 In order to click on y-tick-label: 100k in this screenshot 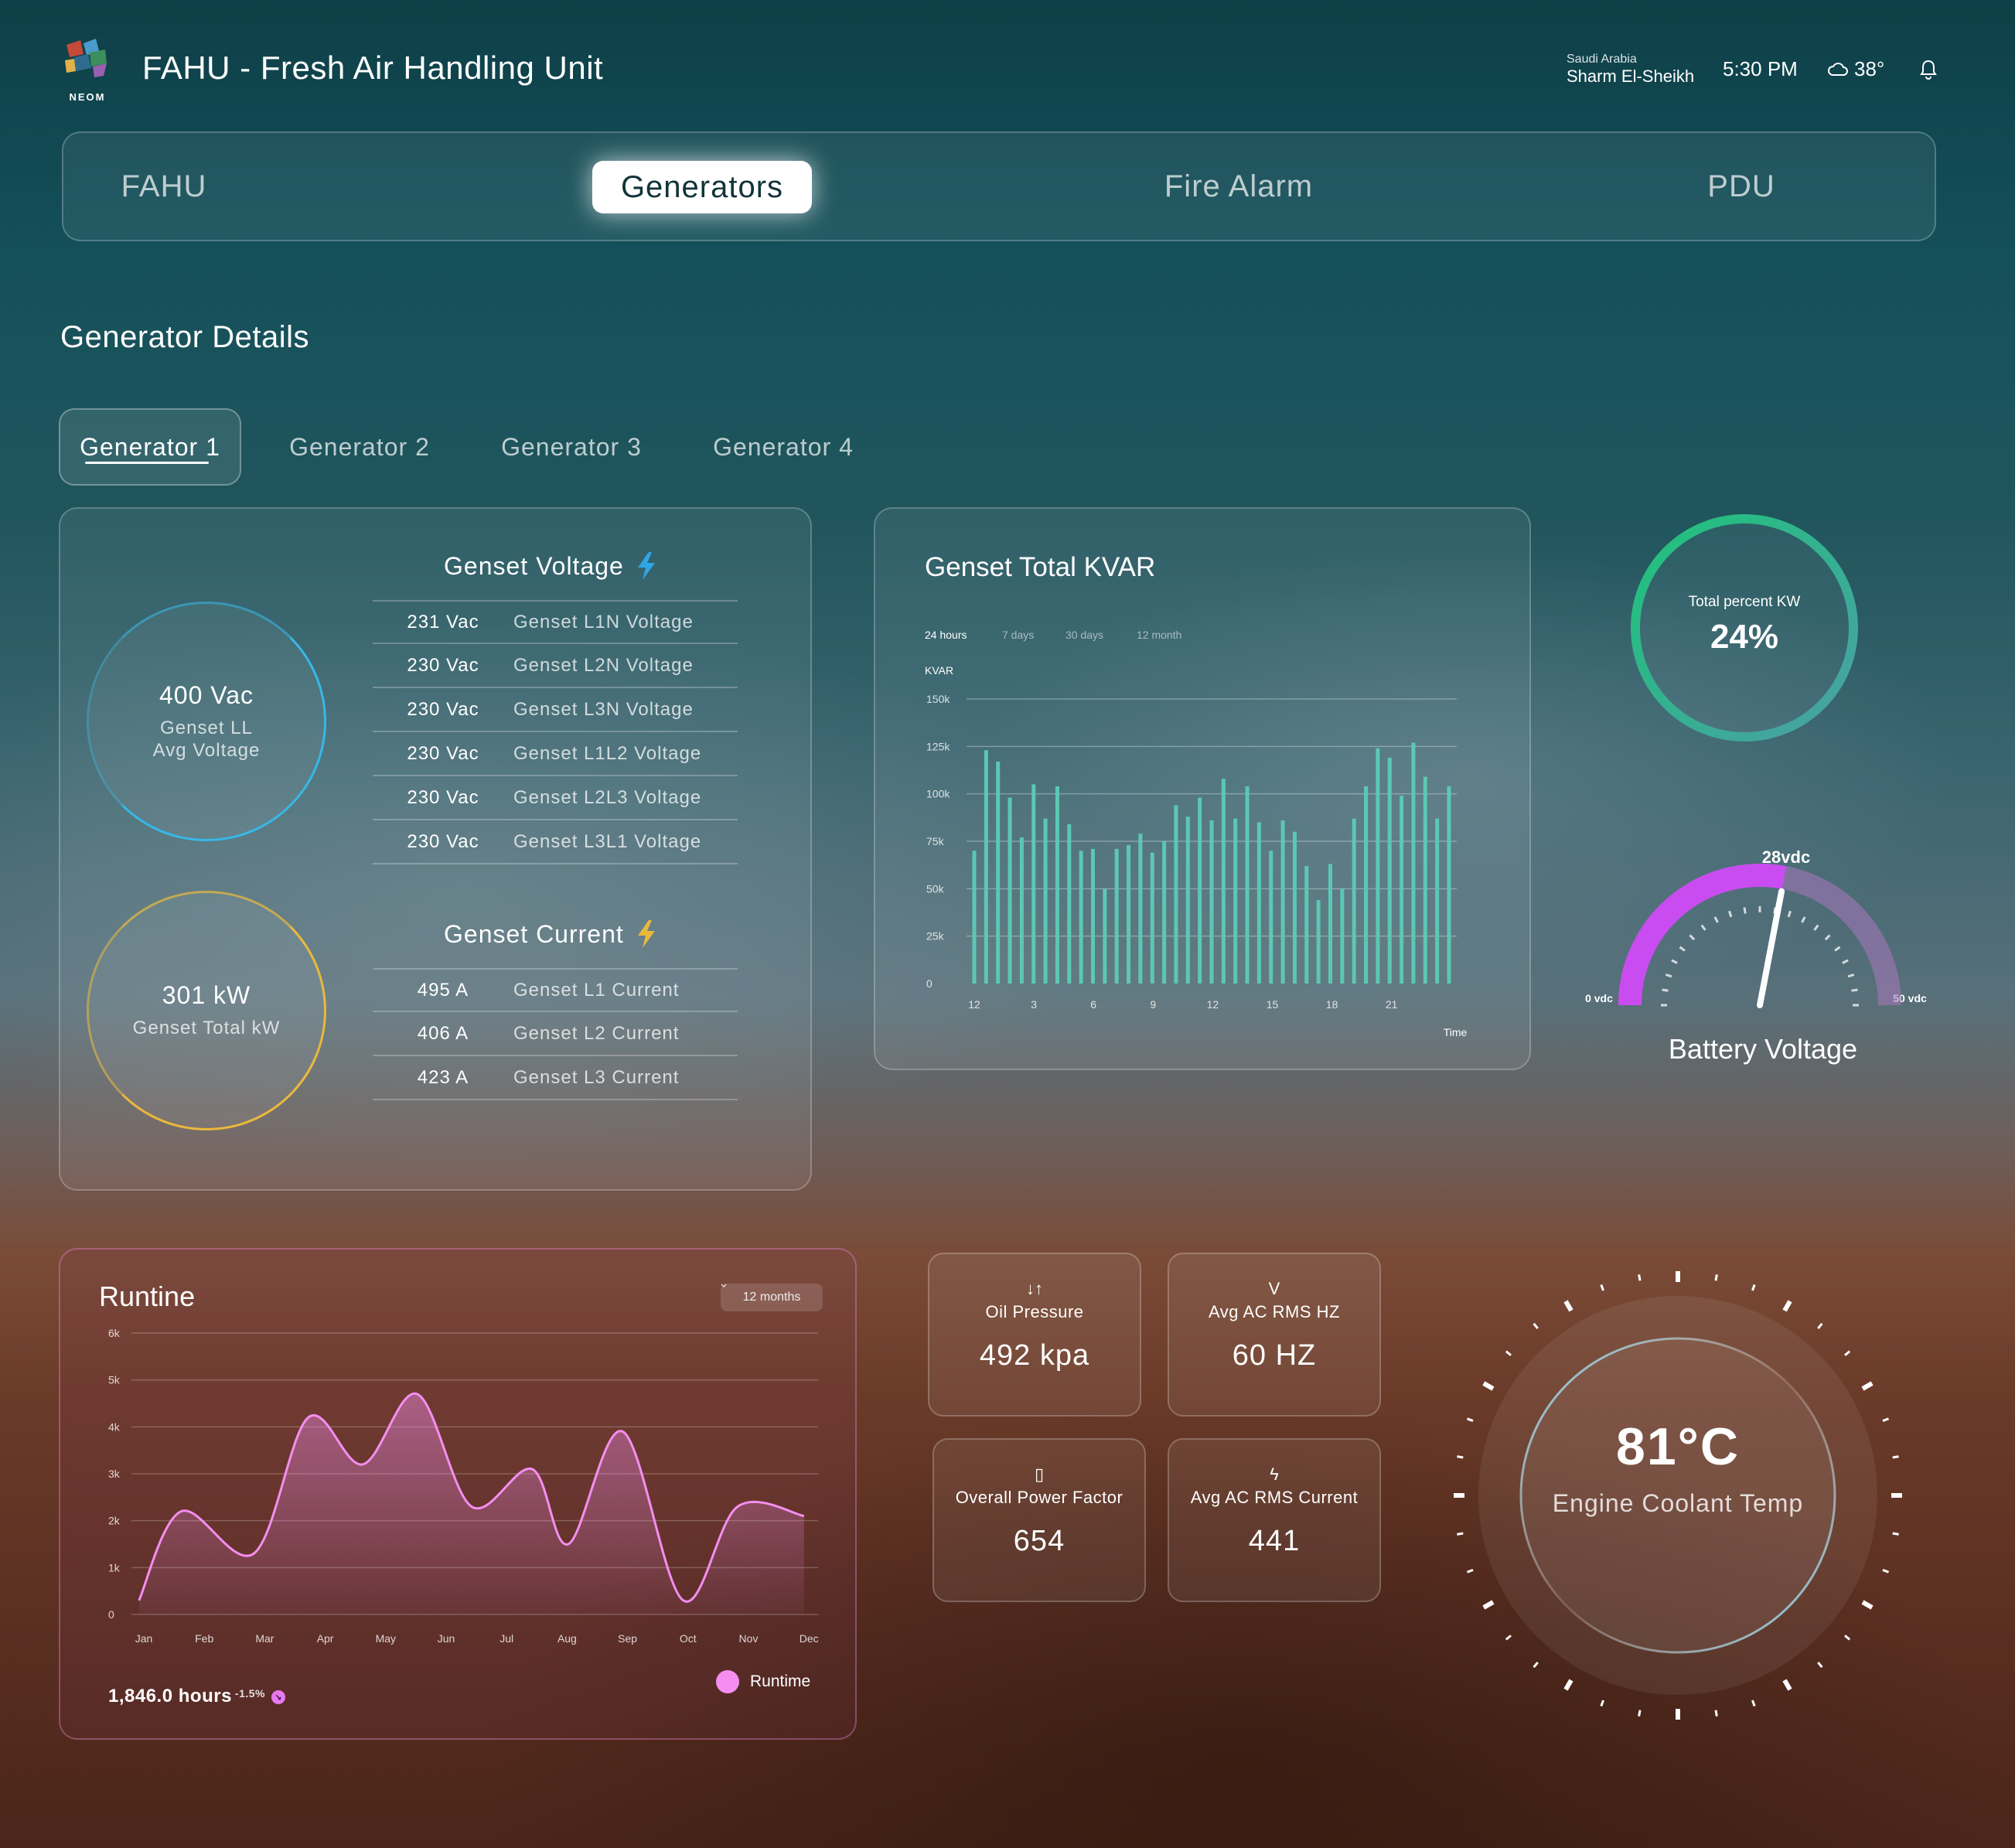, I will do `click(938, 794)`.